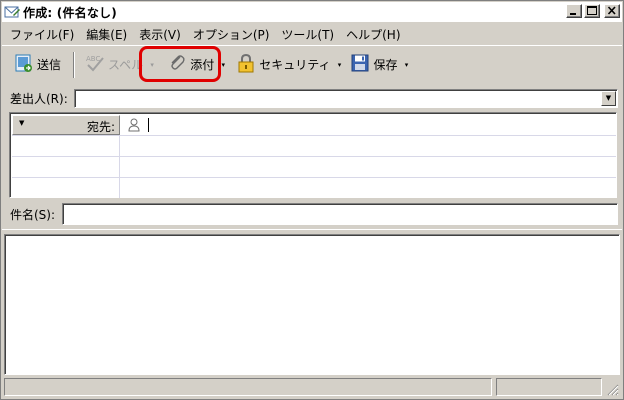 Image resolution: width=624 pixels, height=400 pixels. I want to click on menu-view: 表示(V), so click(160, 34).